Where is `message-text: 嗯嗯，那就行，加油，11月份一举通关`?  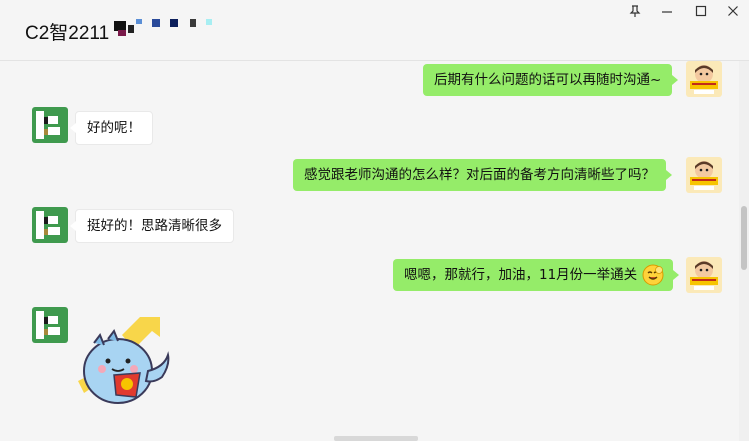
message-text: 嗯嗯，那就行，加油，11月份一举通关 is located at coordinates (521, 275).